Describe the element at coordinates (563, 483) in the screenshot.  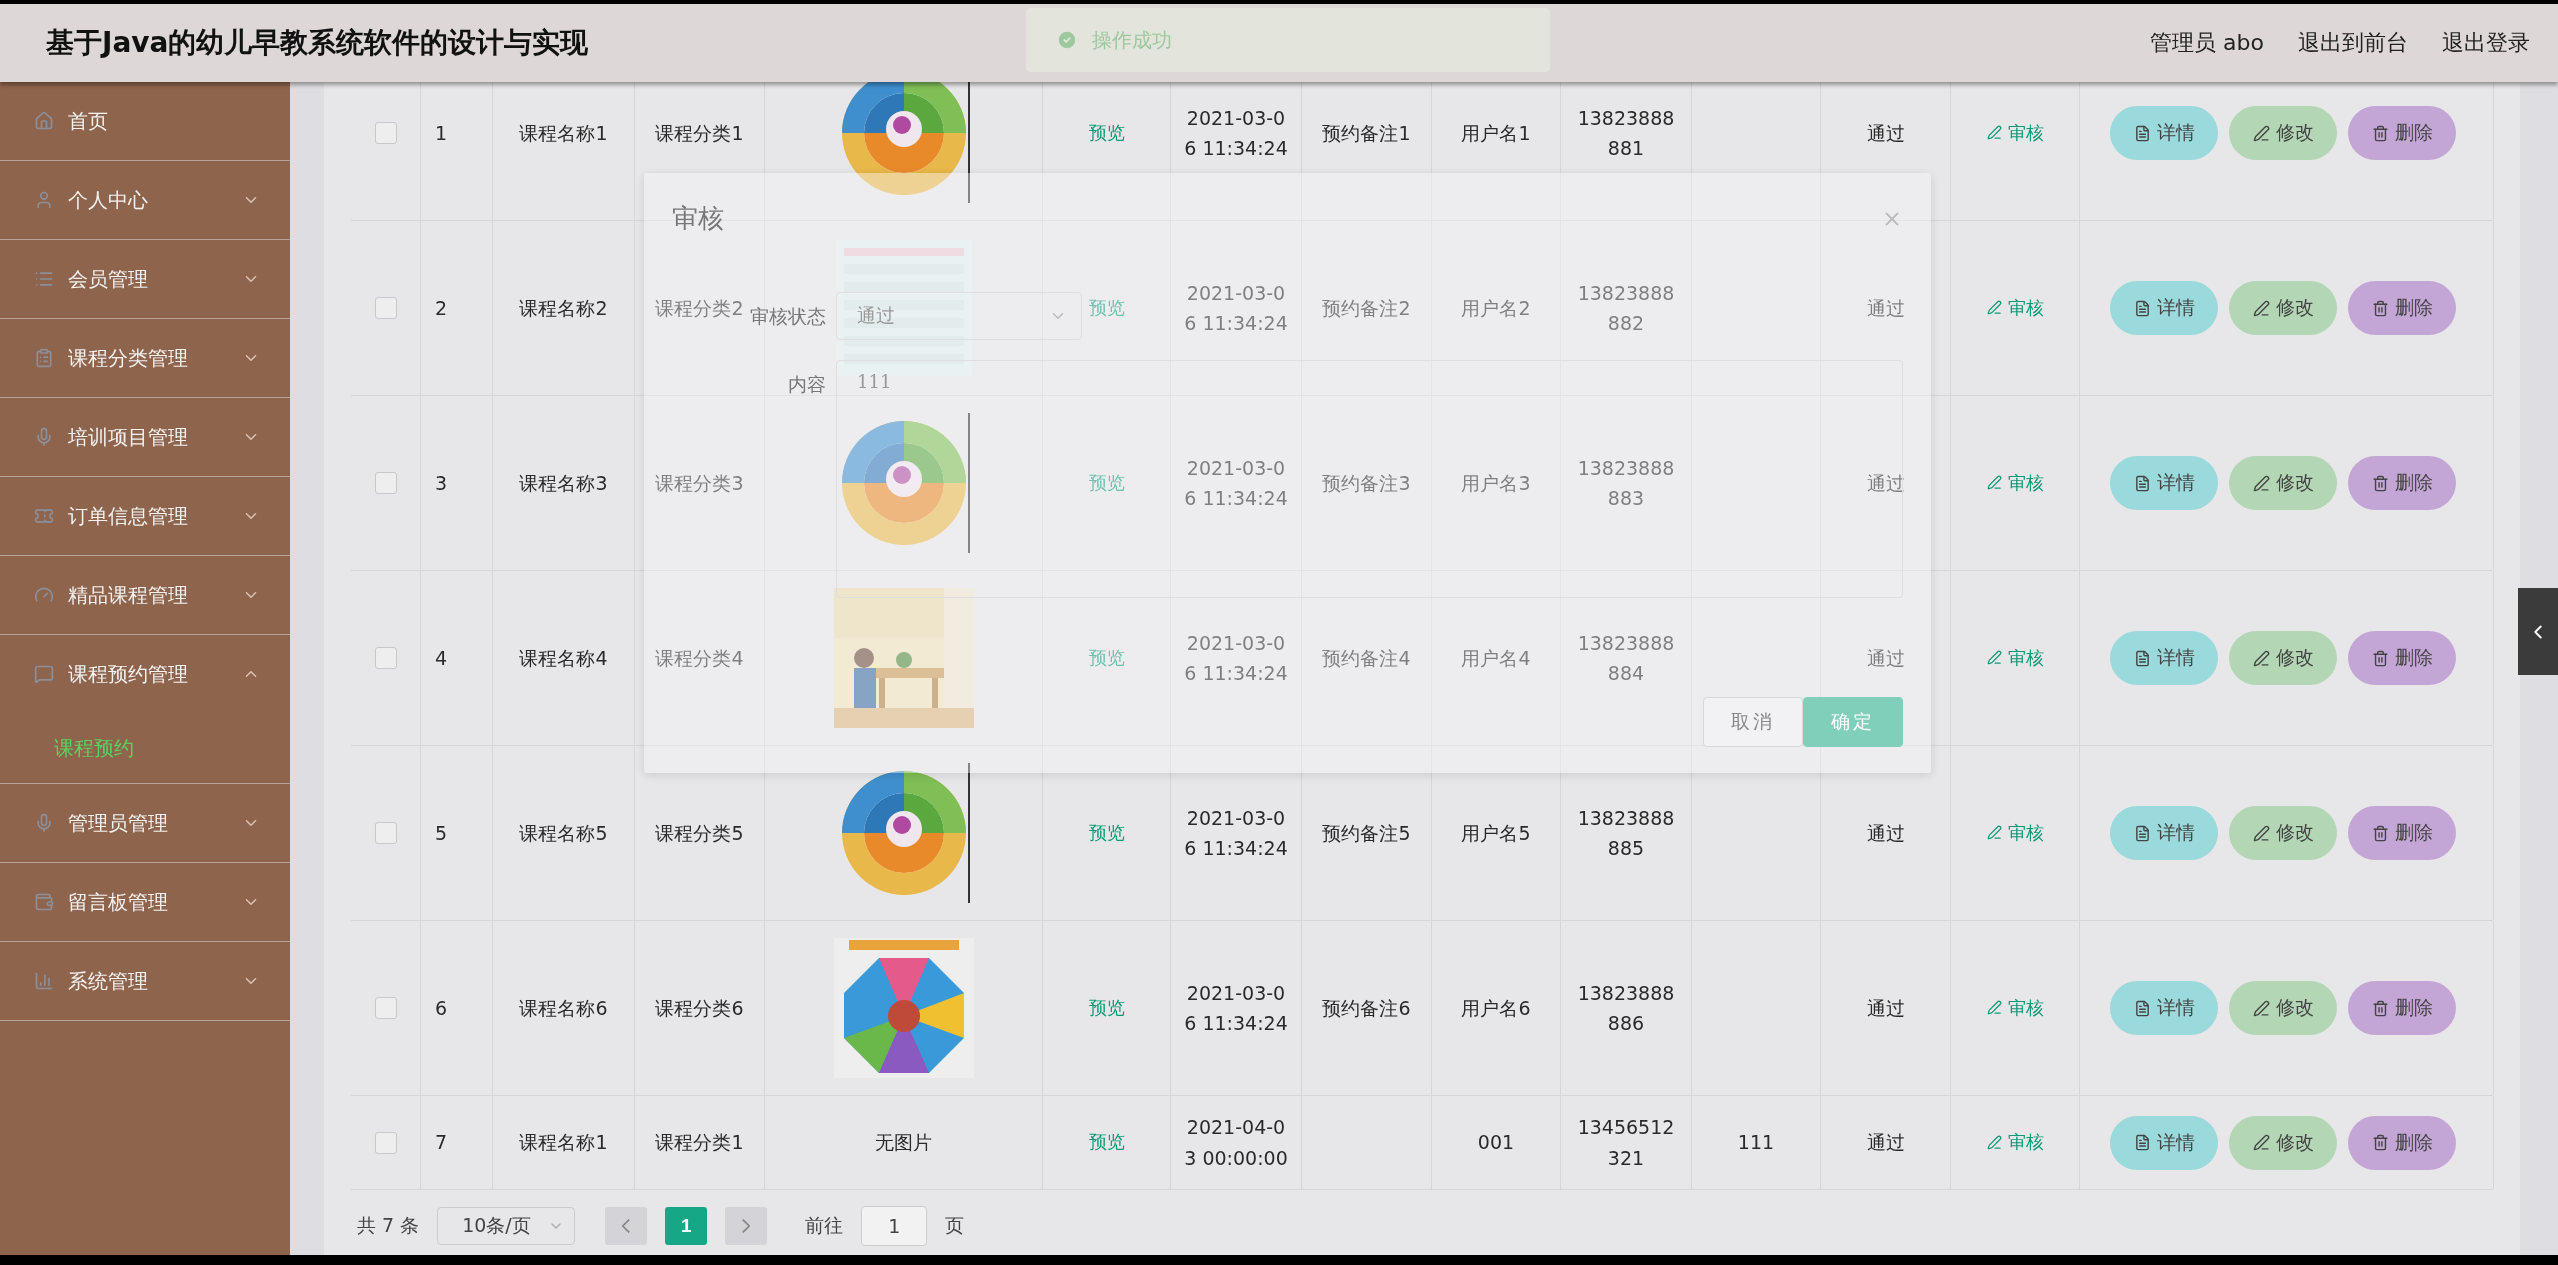
I see `table-cell-text: 课程名称3` at that location.